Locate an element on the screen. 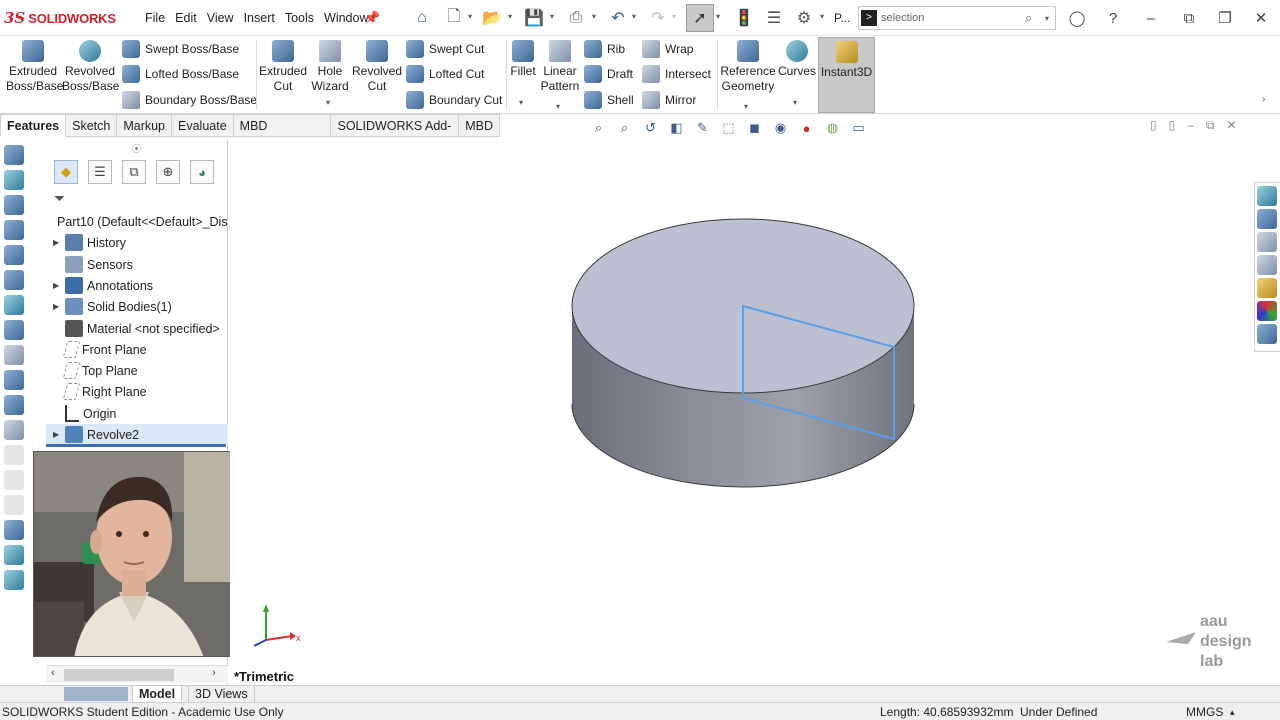 This screenshot has height=720, width=1280. scroll-thumb is located at coordinates (119, 675).